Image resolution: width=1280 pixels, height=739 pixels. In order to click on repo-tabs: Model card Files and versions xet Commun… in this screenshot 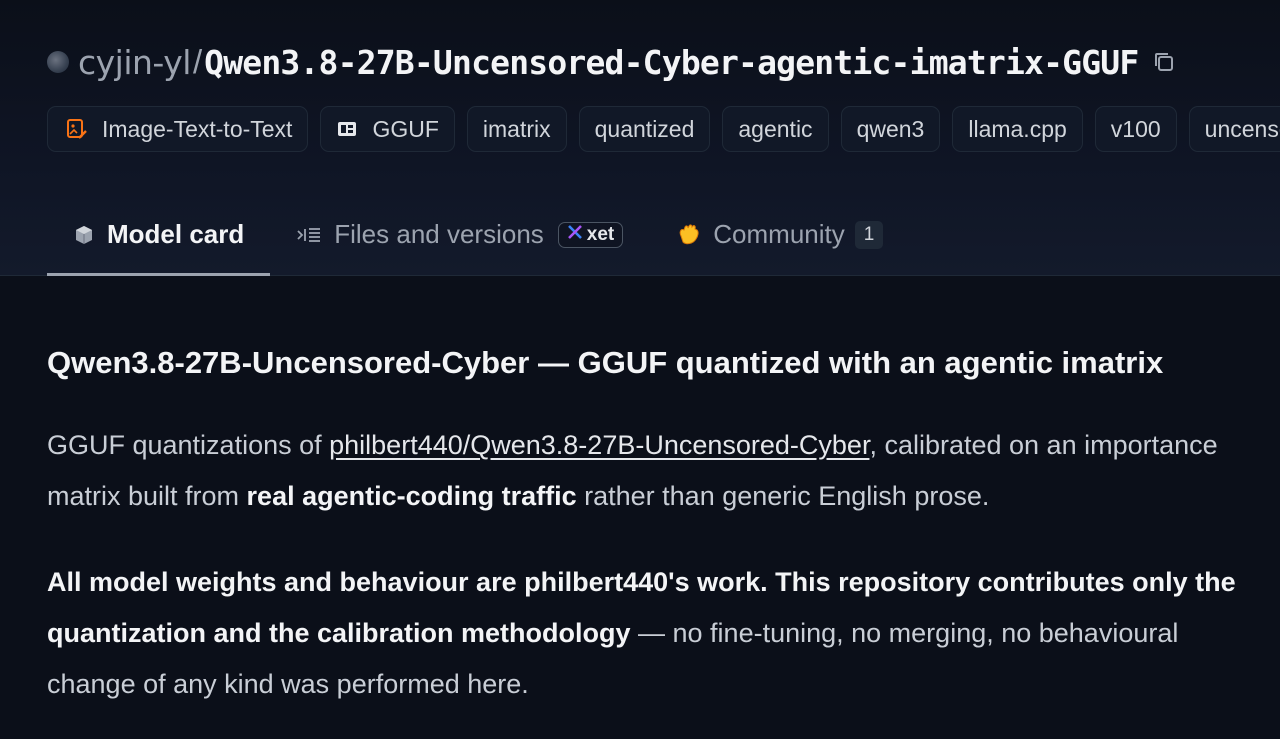, I will do `click(478, 238)`.